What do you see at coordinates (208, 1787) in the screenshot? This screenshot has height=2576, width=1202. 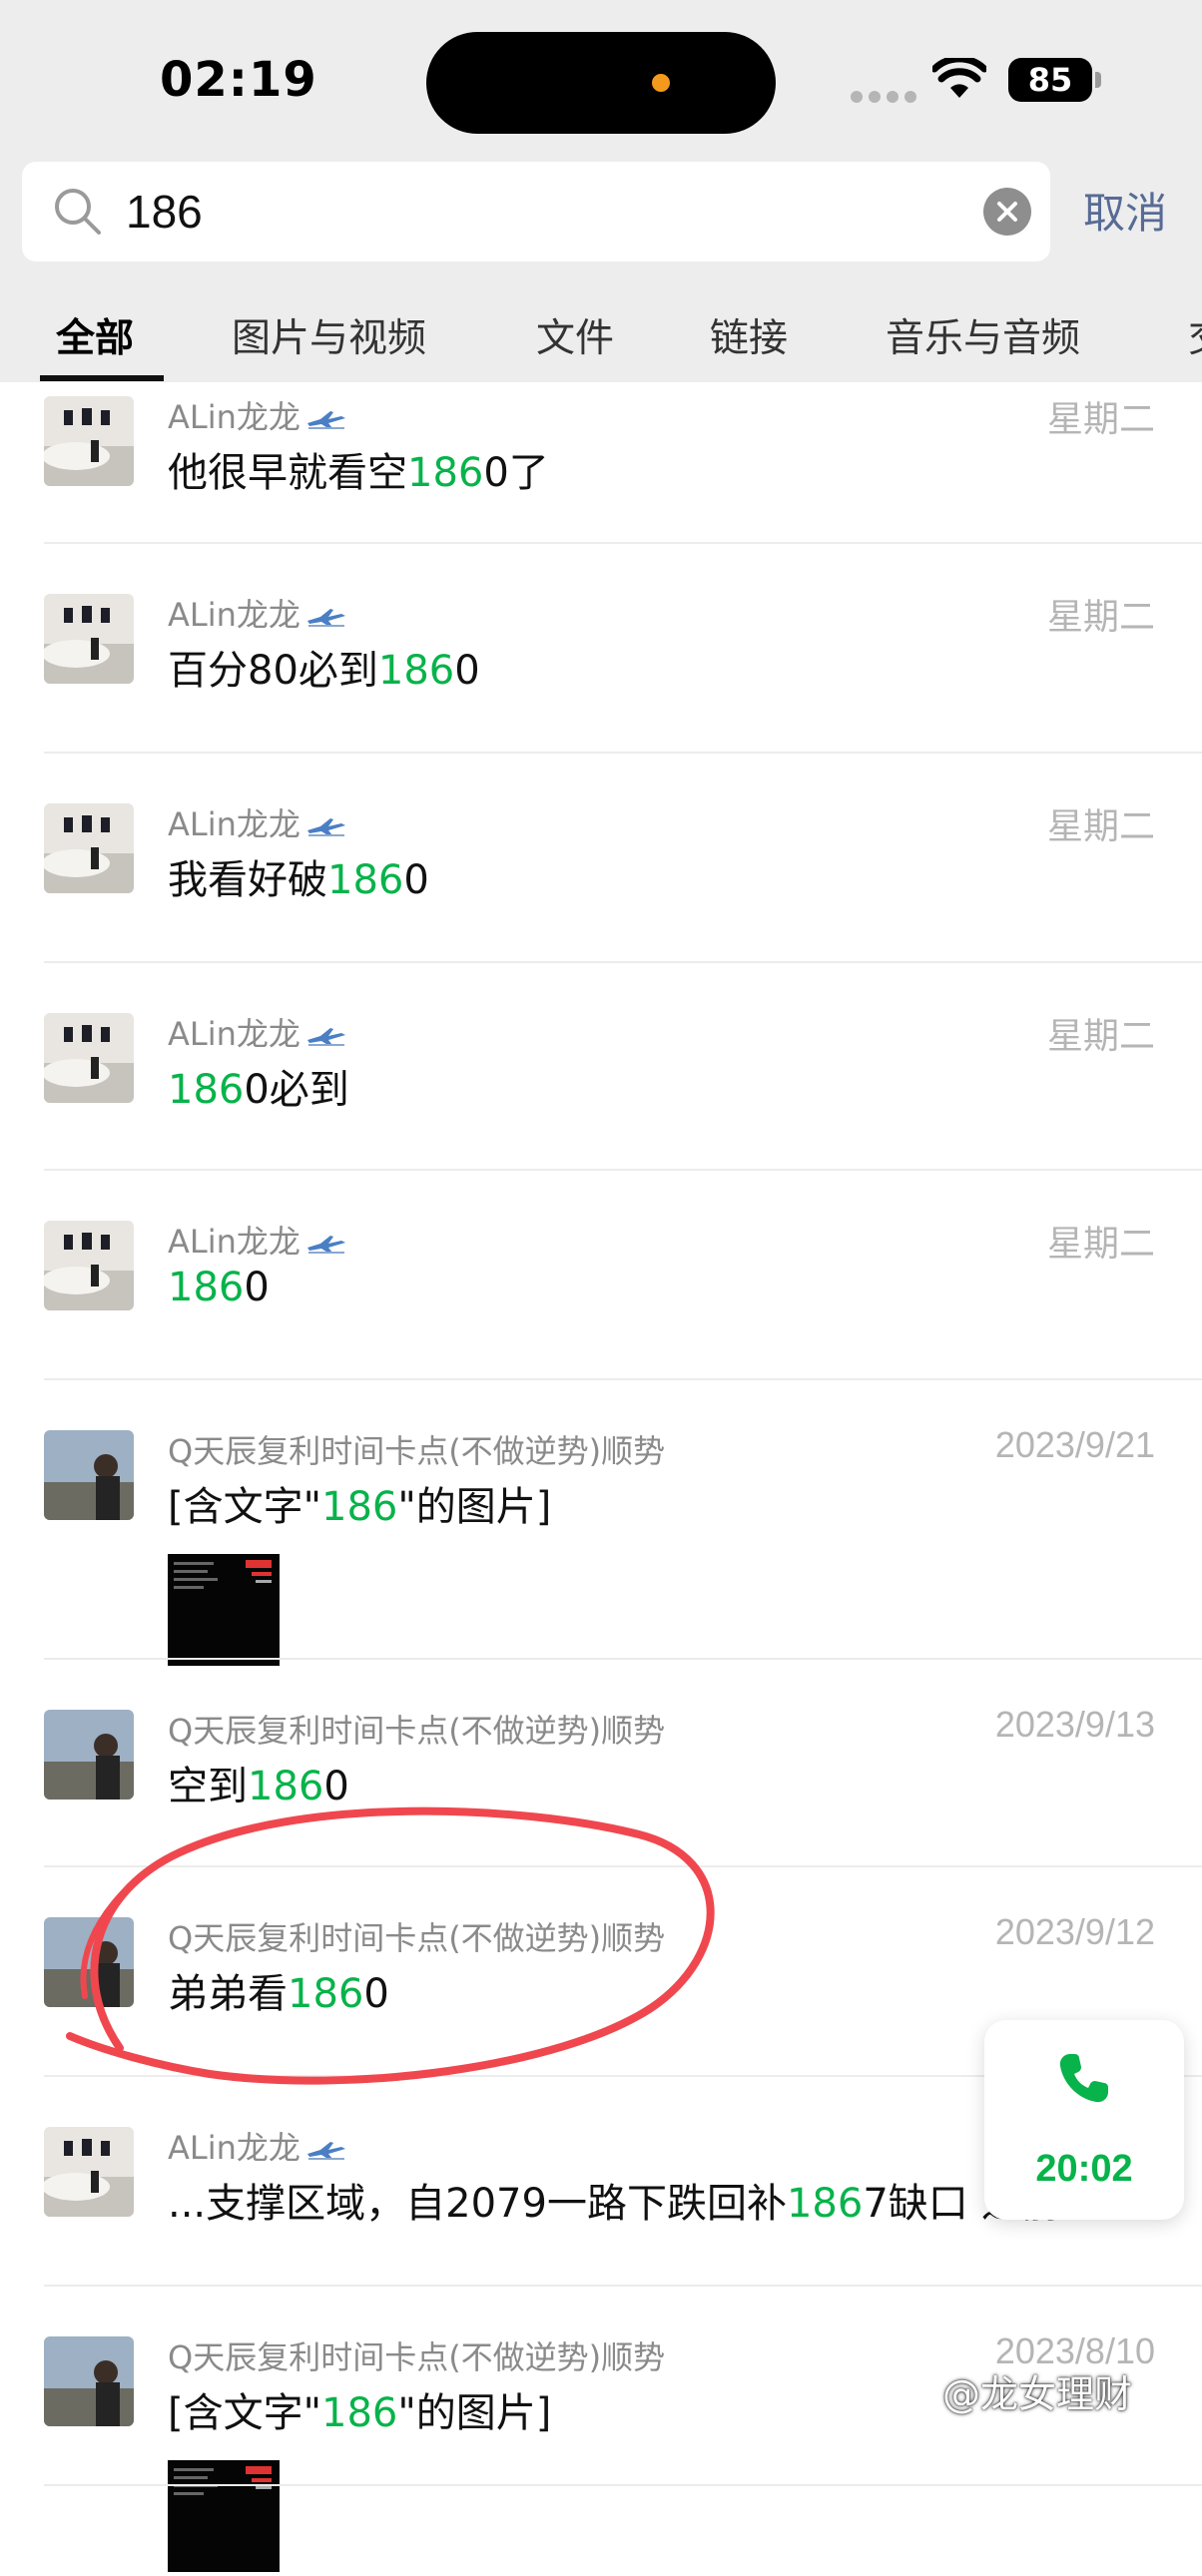 I see `message-text: 空到` at bounding box center [208, 1787].